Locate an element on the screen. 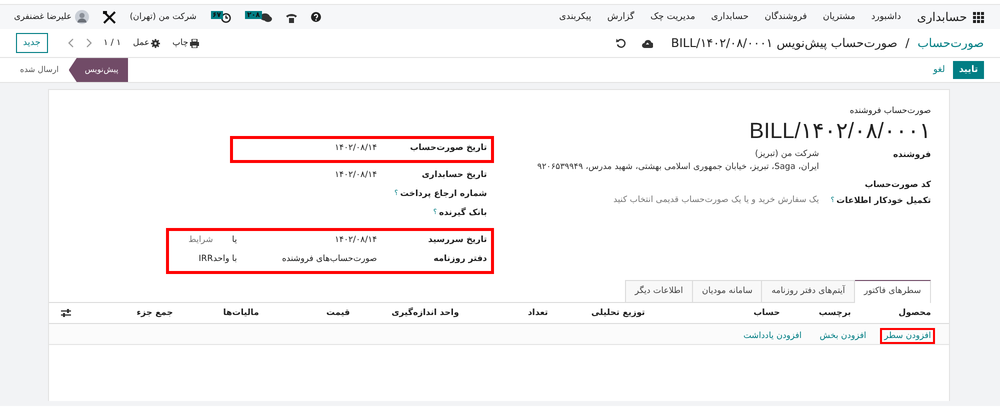 The image size is (1000, 411). column-header: محصول is located at coordinates (907, 313).